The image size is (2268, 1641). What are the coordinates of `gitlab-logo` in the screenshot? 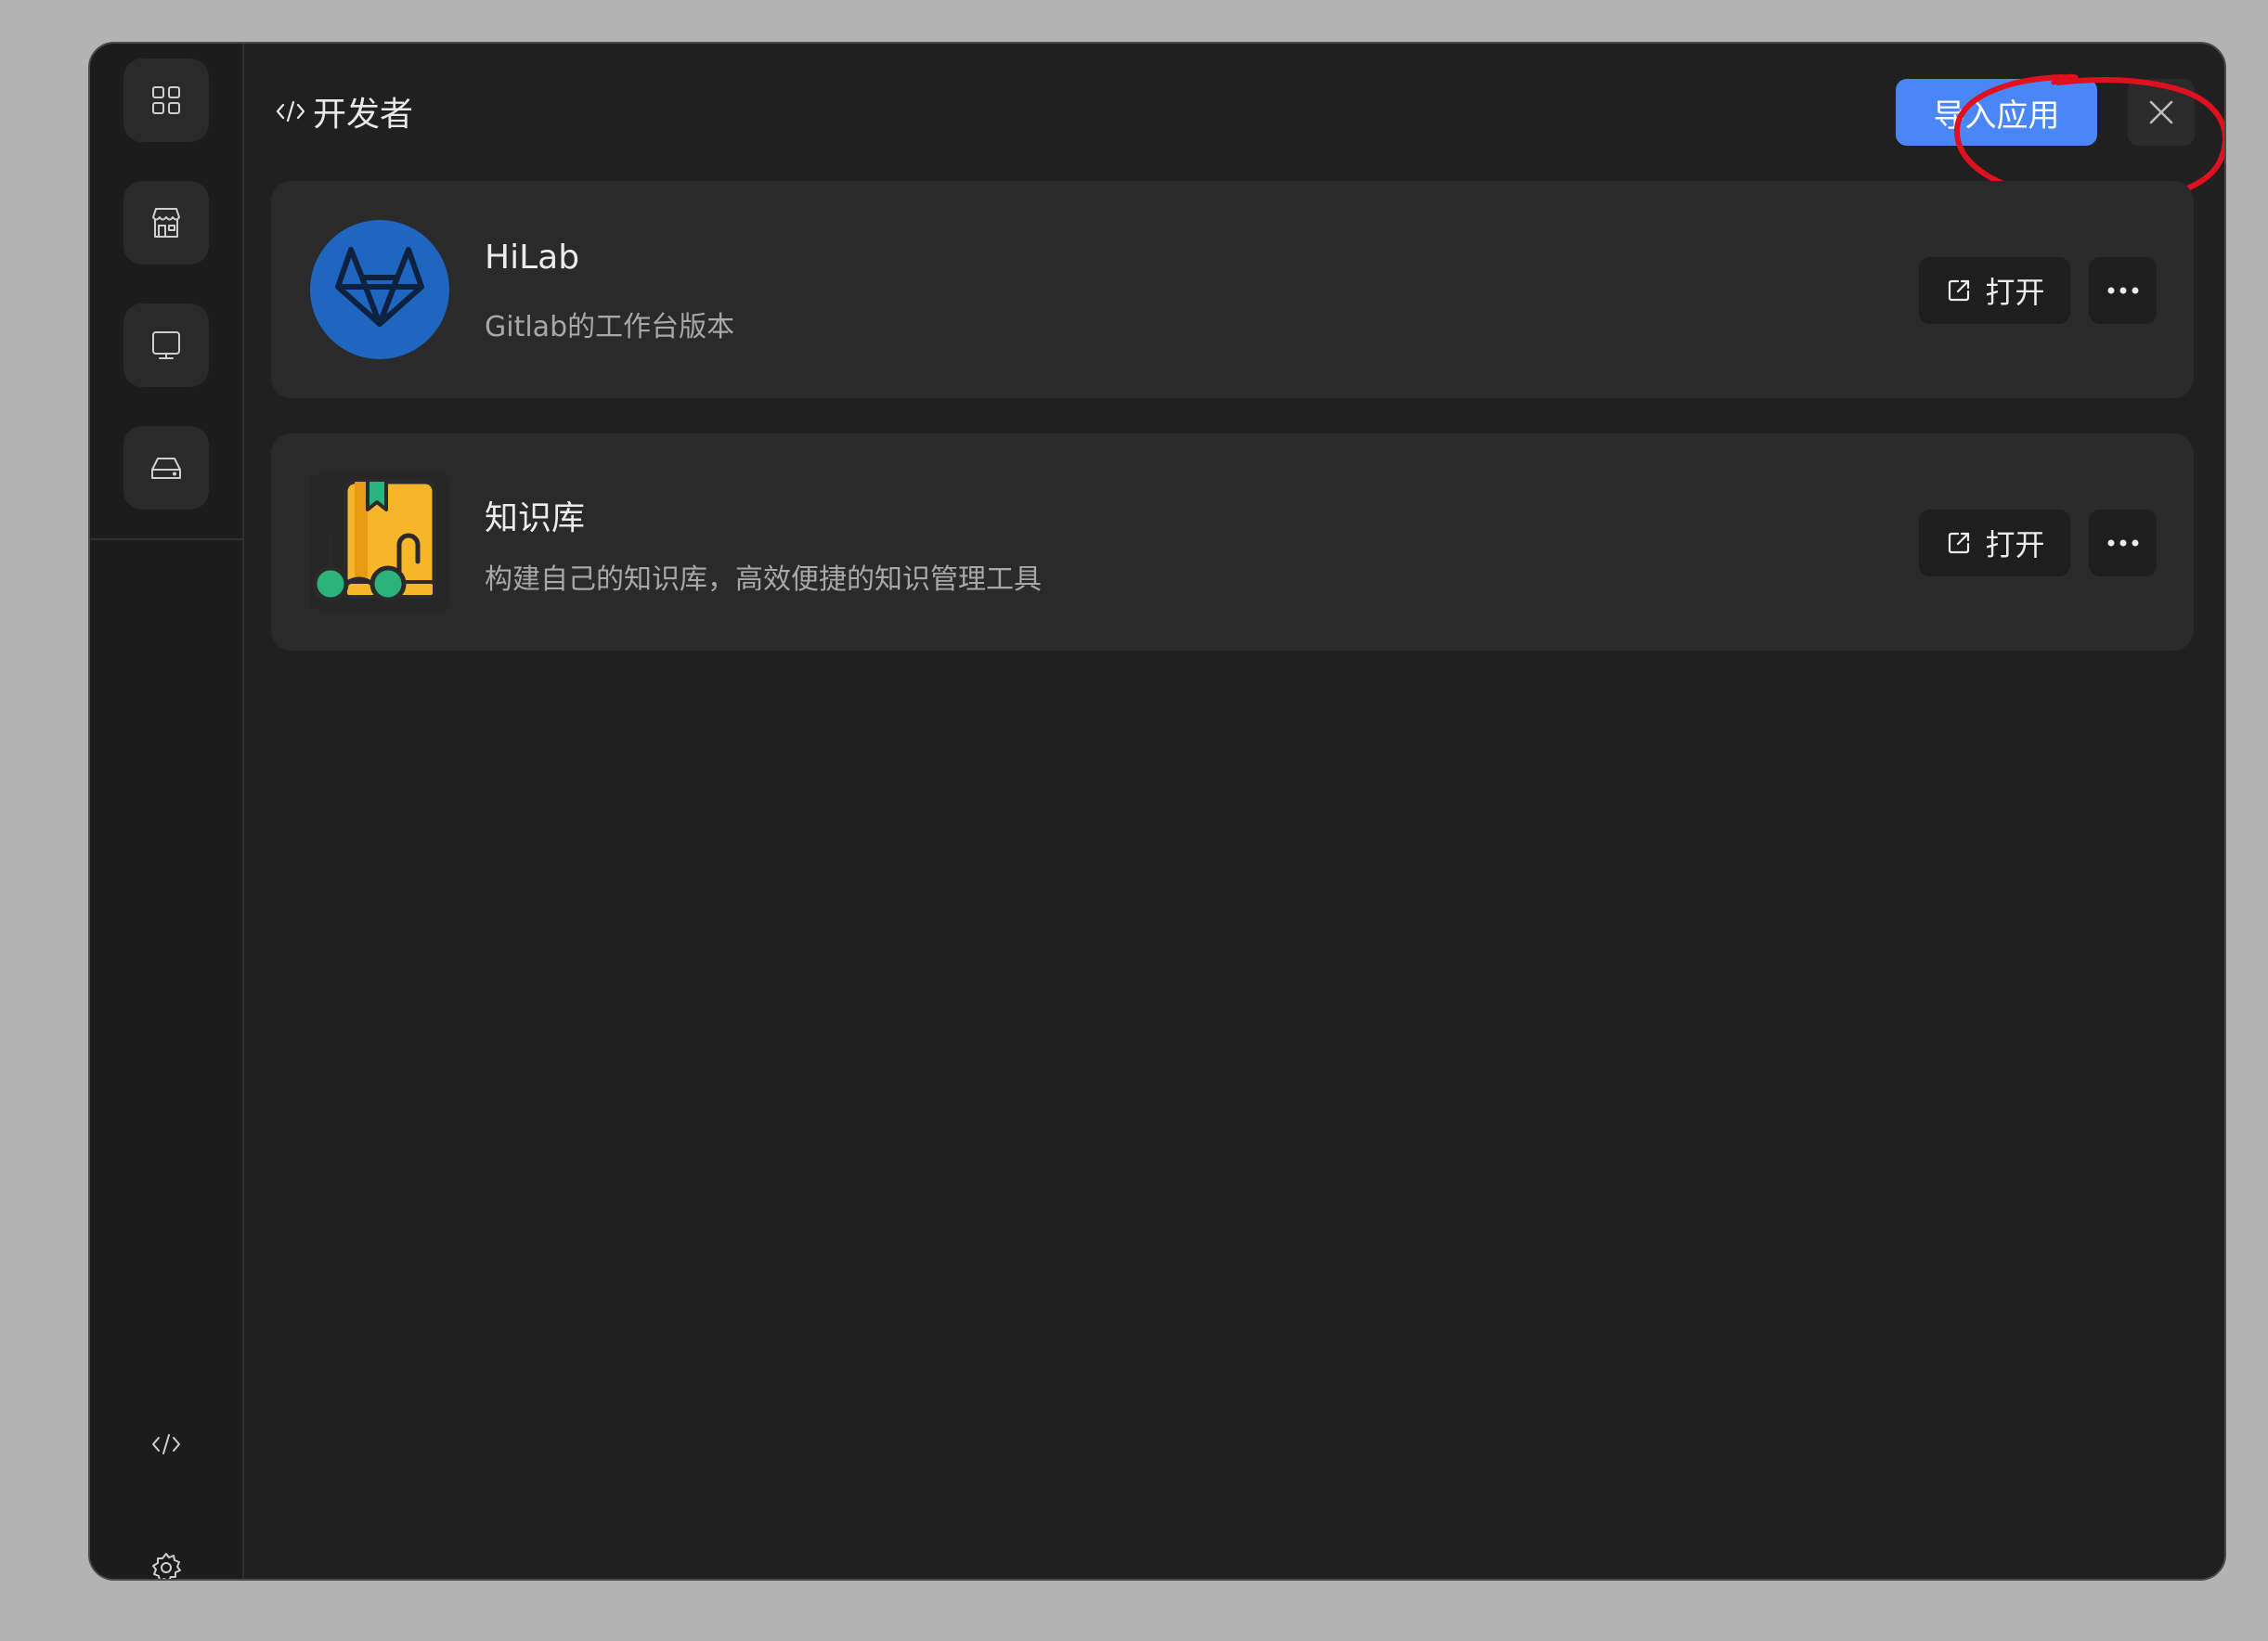 It's located at (379, 289).